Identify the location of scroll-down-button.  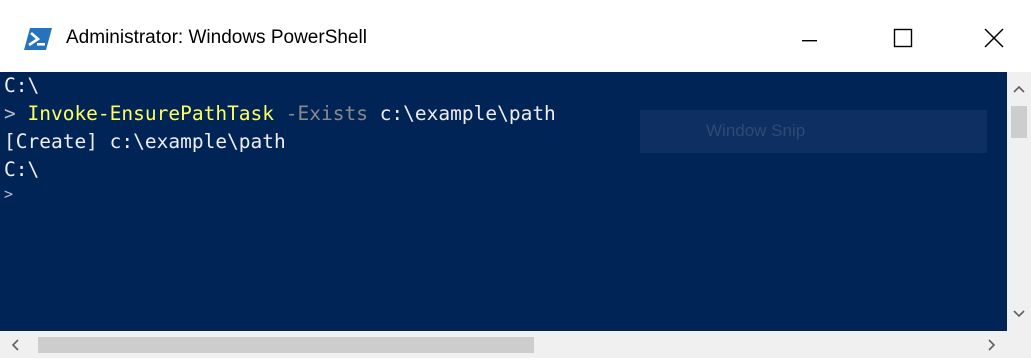
(1019, 313).